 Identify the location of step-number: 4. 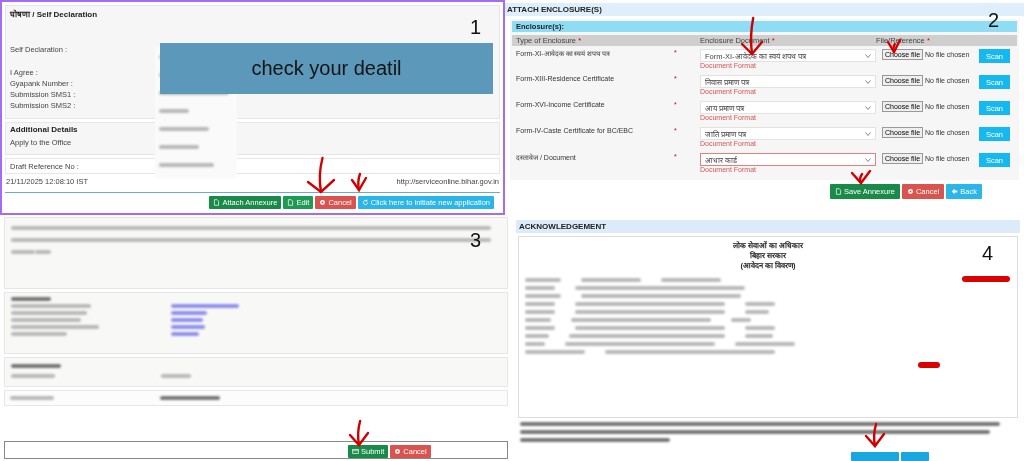
(988, 253).